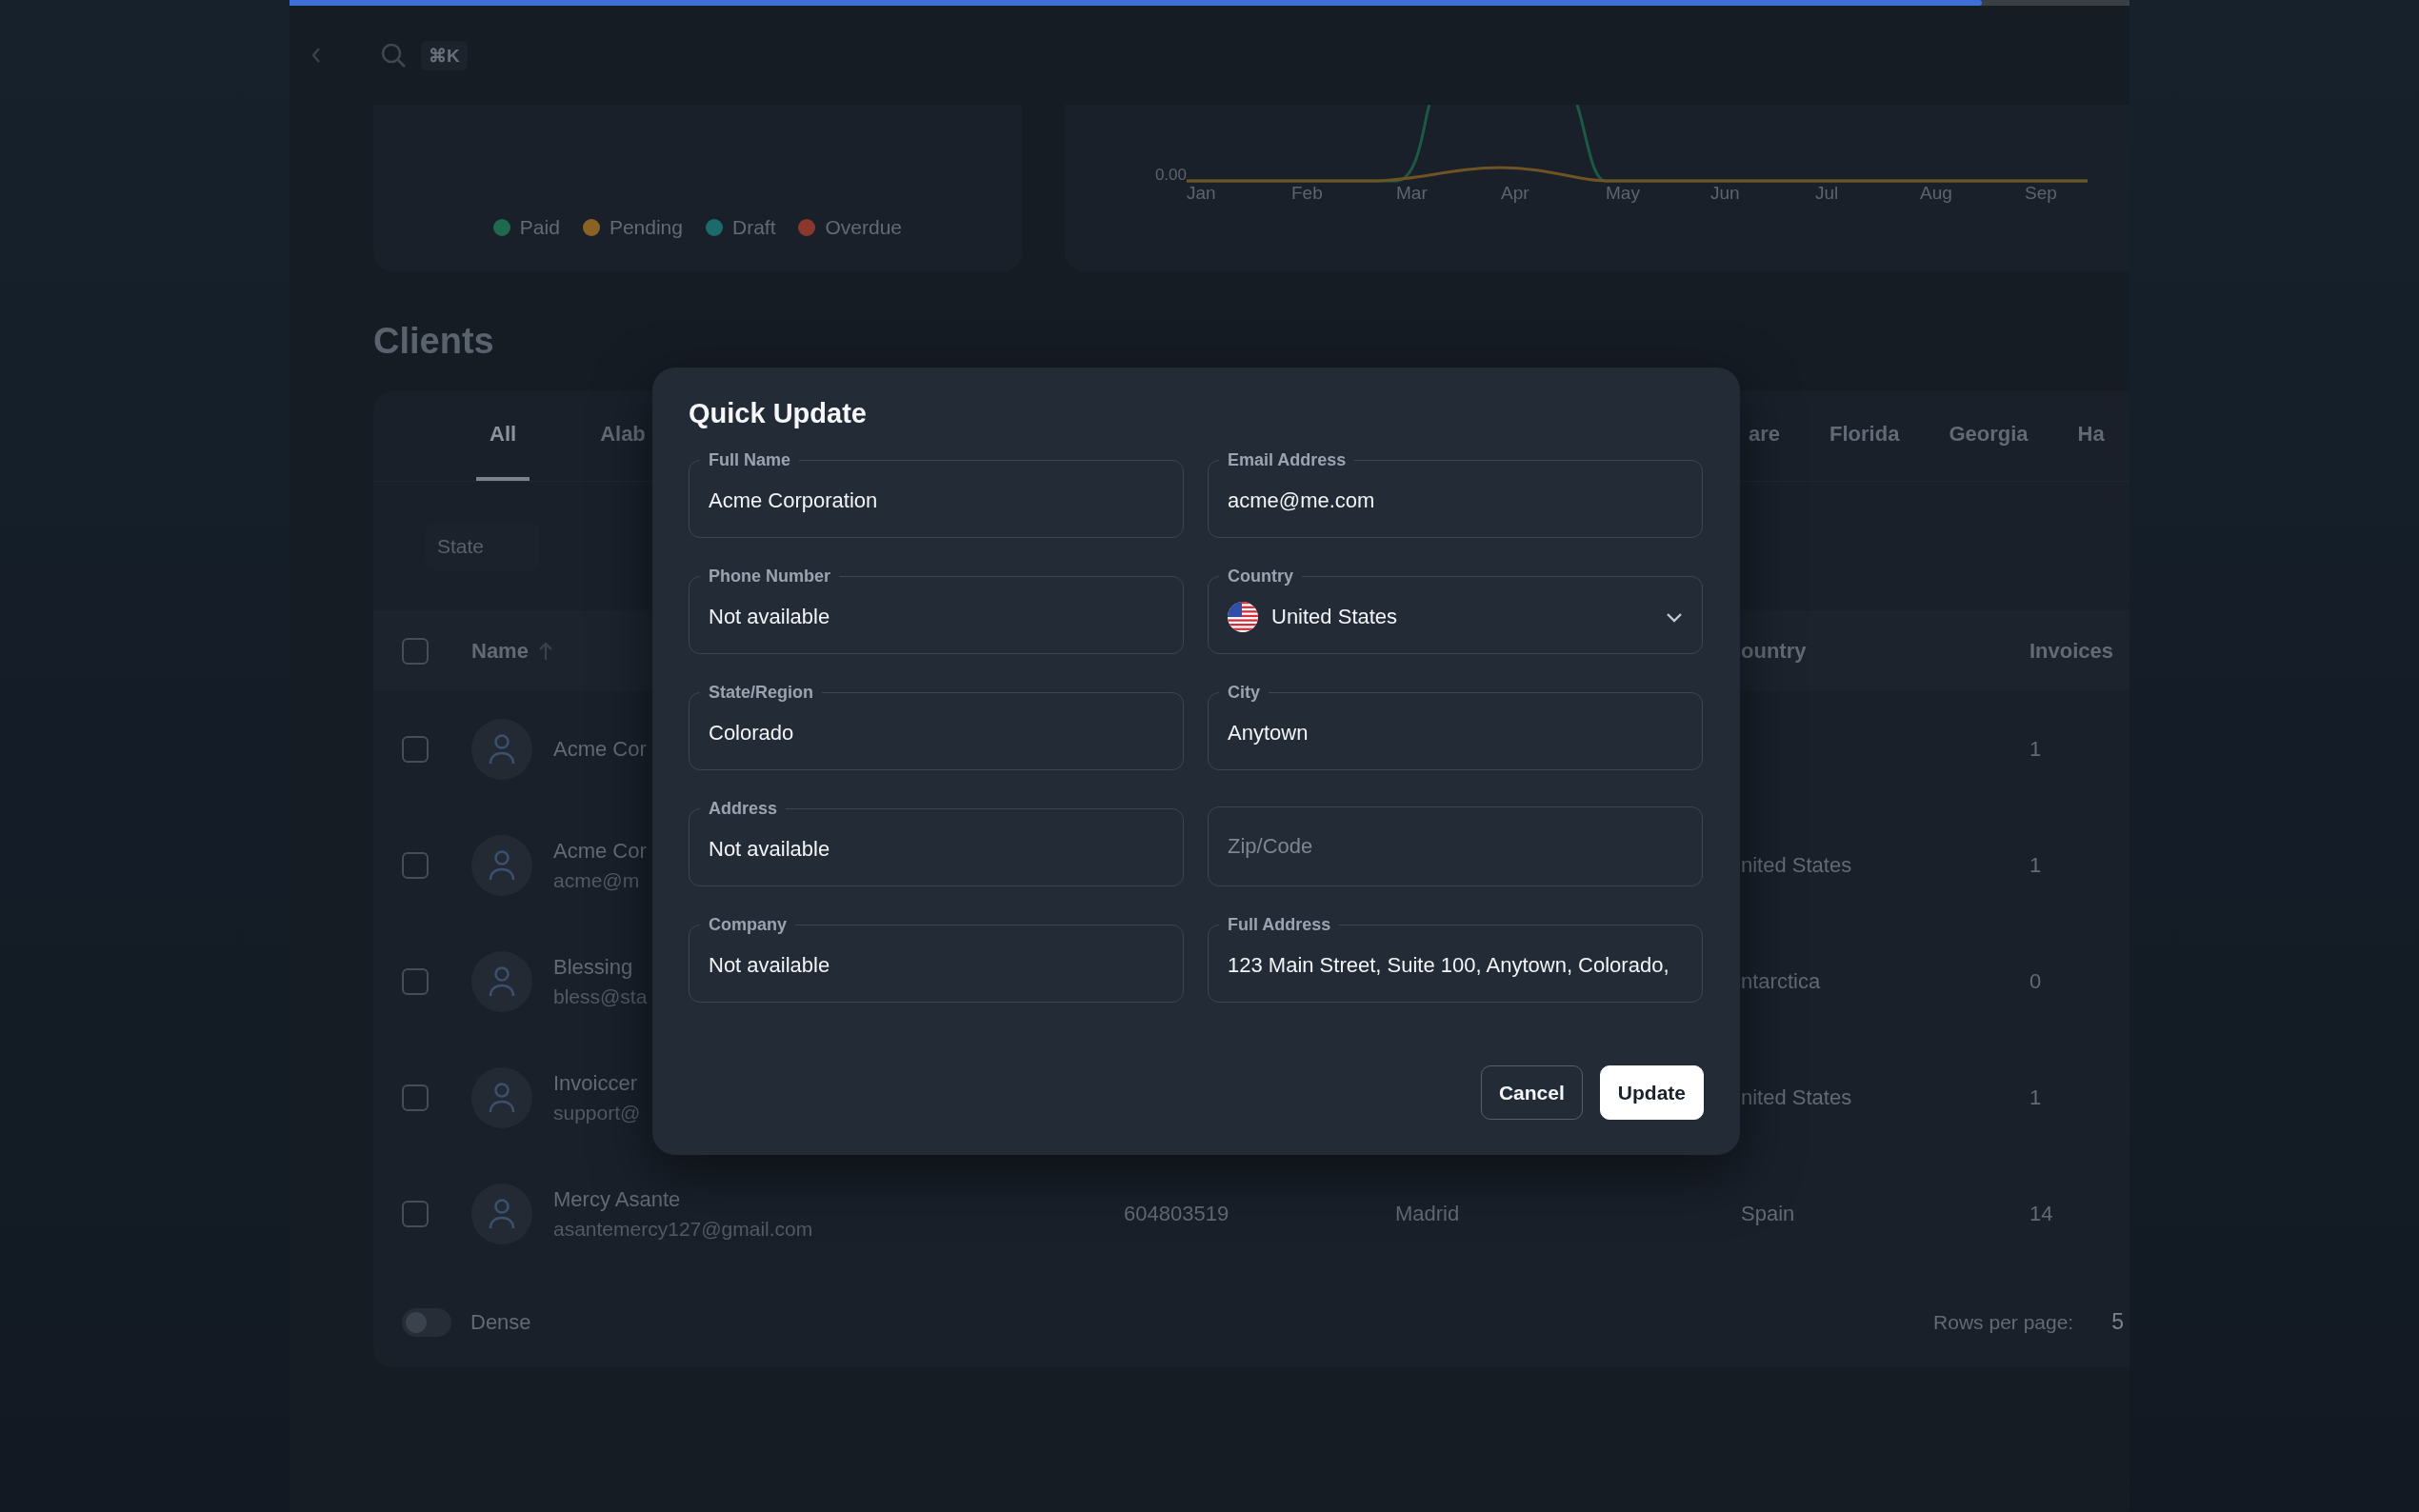  I want to click on update-button: Update, so click(1651, 1092).